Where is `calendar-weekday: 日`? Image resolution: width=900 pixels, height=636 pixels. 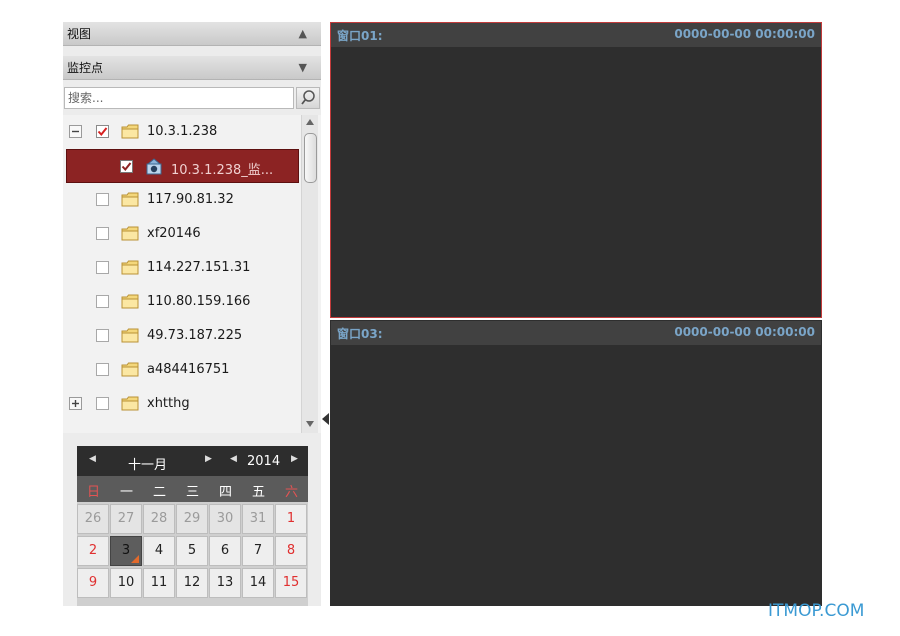
calendar-weekday: 日 is located at coordinates (93, 492).